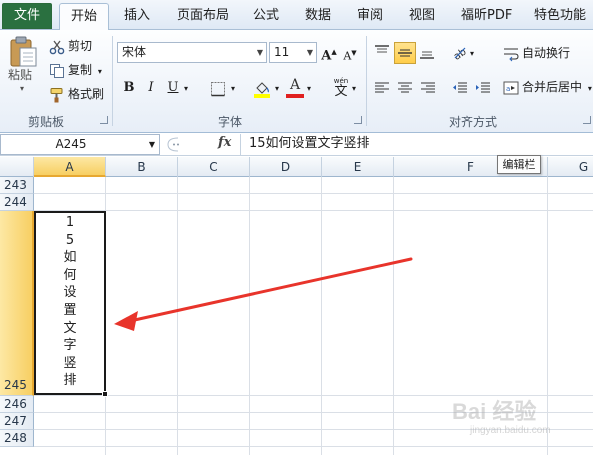 The image size is (593, 455). What do you see at coordinates (309, 89) in the screenshot?
I see `font-color-dropdown-icon: ▾` at bounding box center [309, 89].